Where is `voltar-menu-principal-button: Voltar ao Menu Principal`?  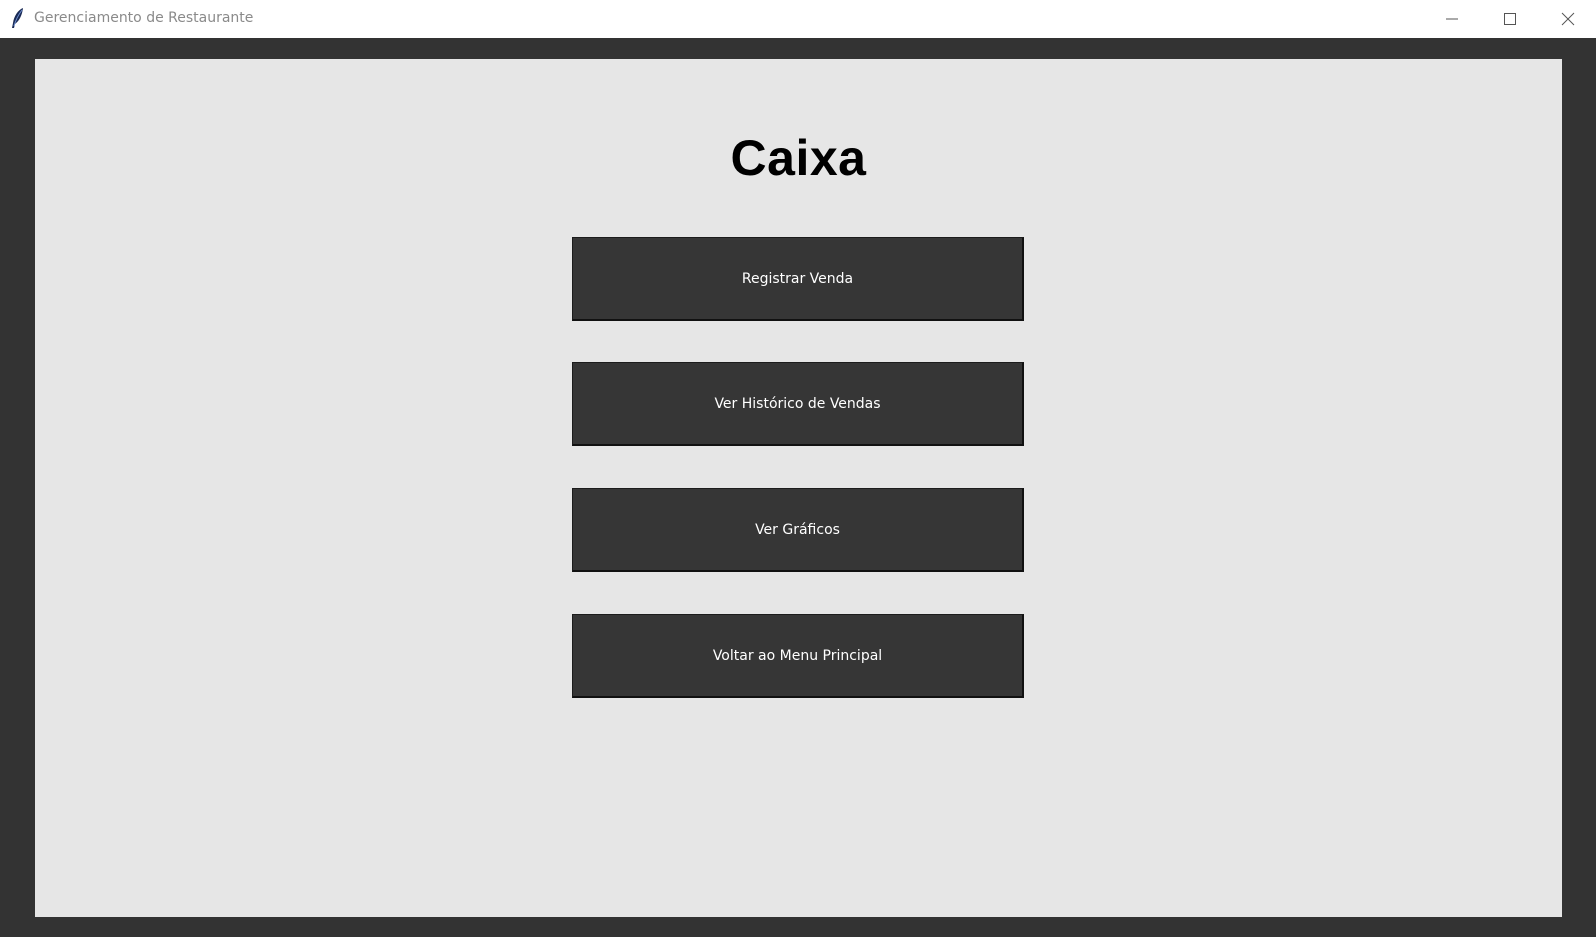
voltar-menu-principal-button: Voltar ao Menu Principal is located at coordinates (798, 656).